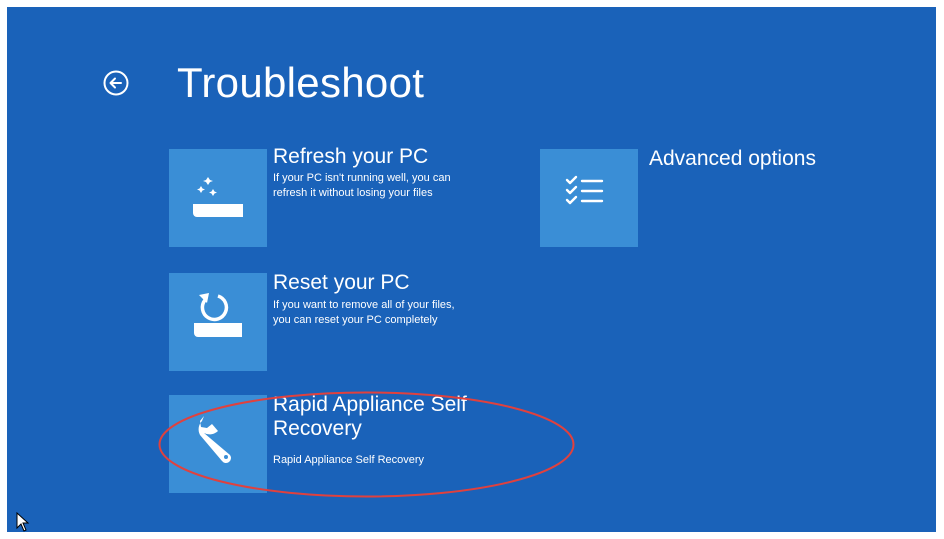 Image resolution: width=944 pixels, height=539 pixels. Describe the element at coordinates (341, 282) in the screenshot. I see `option-title: Reset your PC` at that location.